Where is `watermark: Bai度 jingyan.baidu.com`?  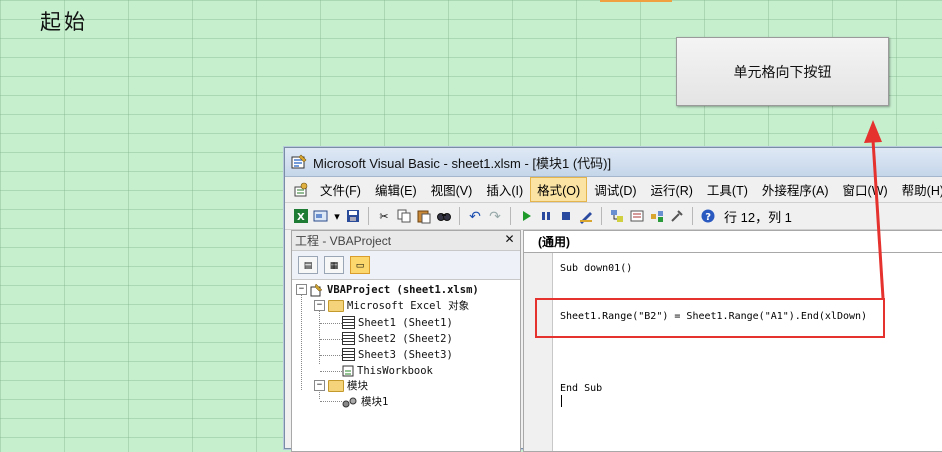 watermark: Bai度 jingyan.baidu.com is located at coordinates (778, 372).